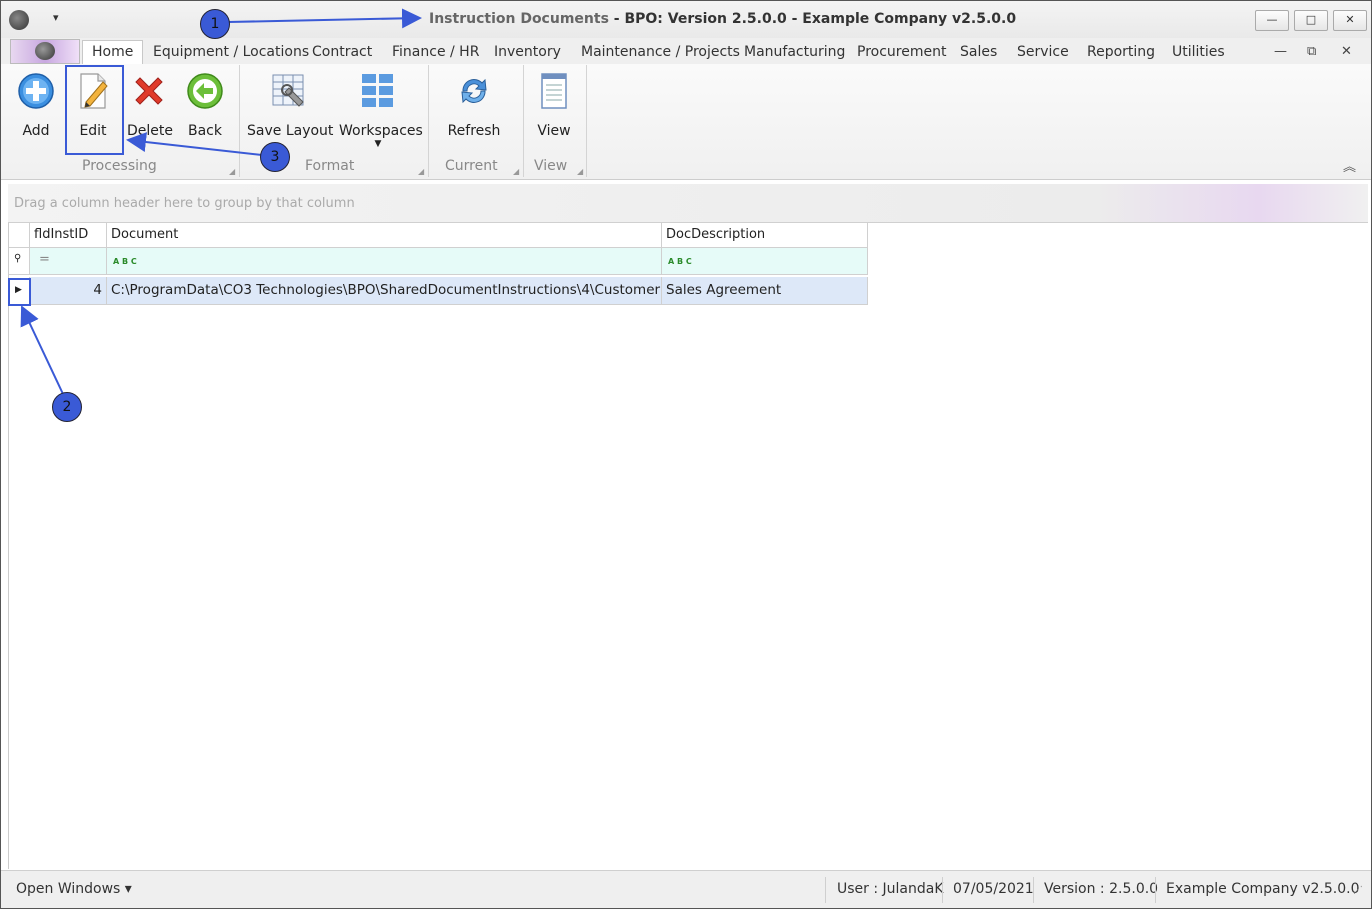 The height and width of the screenshot is (909, 1372). I want to click on collapse-ribbon-icon: ︽, so click(1349, 165).